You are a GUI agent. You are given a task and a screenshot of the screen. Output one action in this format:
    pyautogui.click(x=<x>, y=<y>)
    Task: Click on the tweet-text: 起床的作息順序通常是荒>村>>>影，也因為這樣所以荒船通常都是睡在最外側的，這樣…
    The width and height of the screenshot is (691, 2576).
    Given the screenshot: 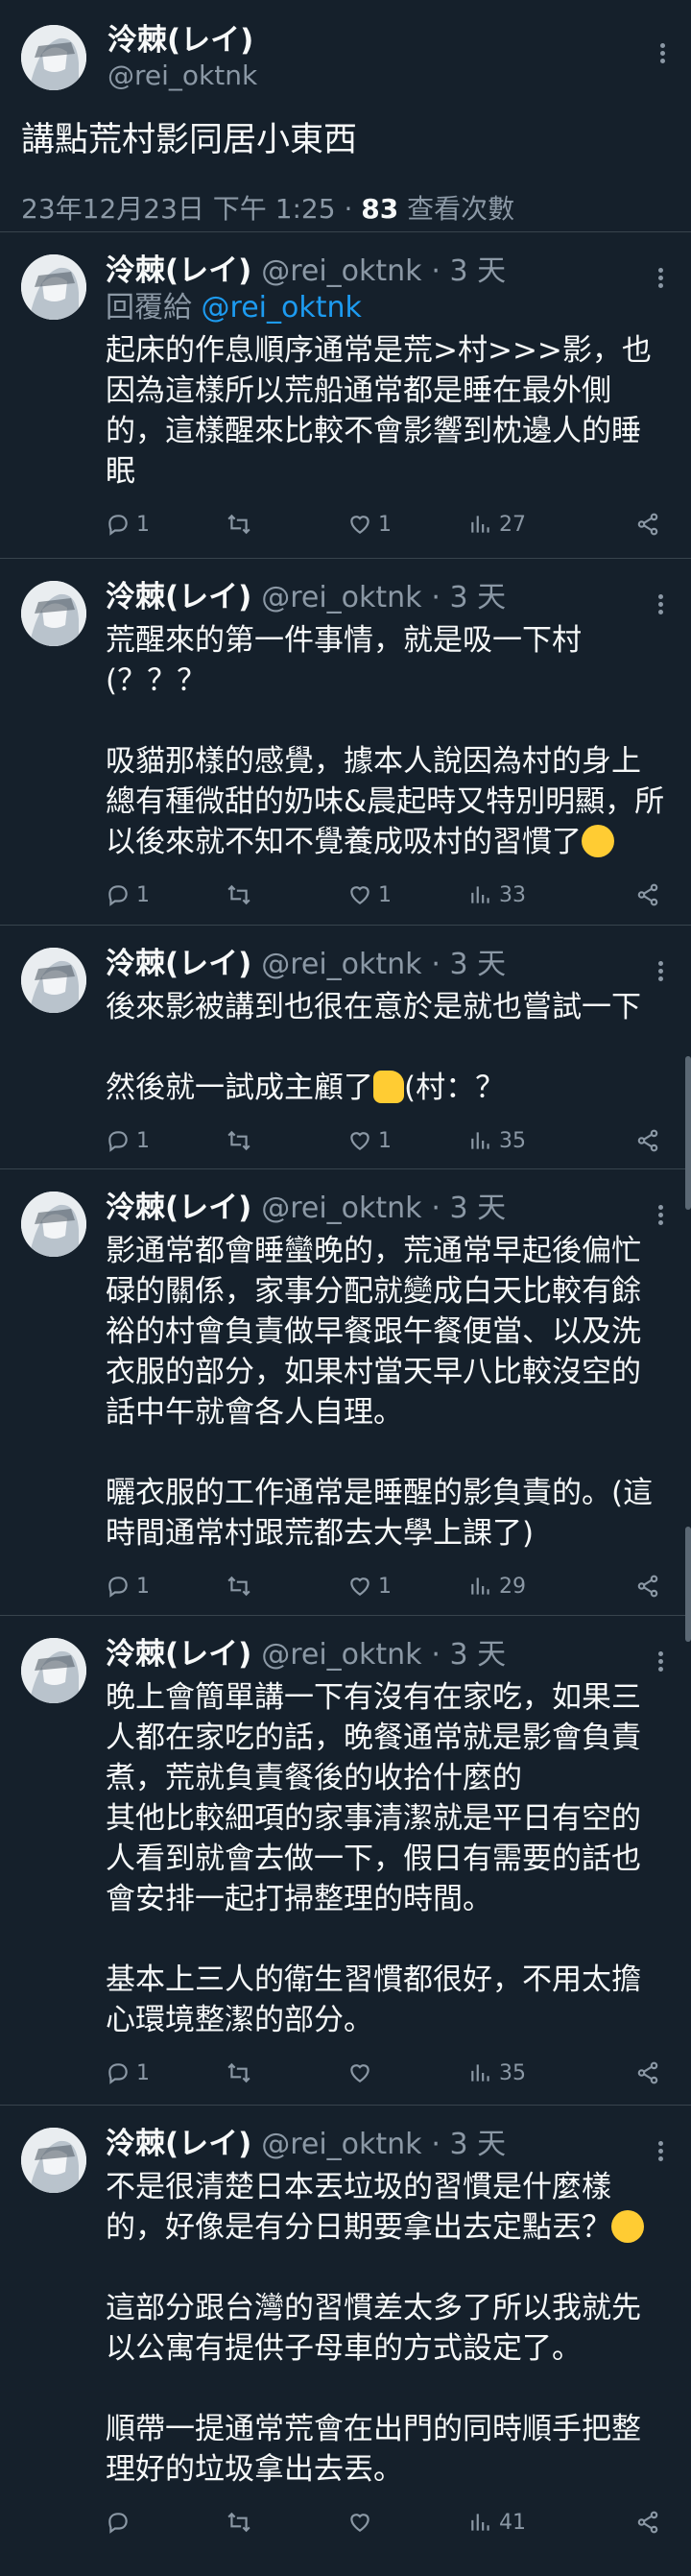 What is the action you would take?
    pyautogui.click(x=379, y=411)
    